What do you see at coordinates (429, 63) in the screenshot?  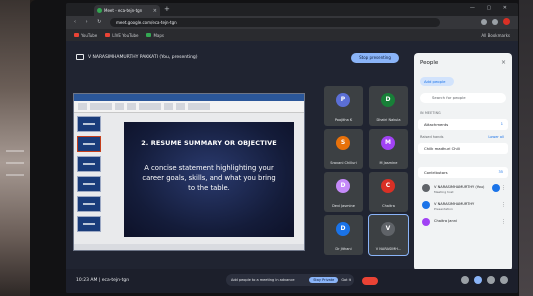 I see `people-panel-title: People` at bounding box center [429, 63].